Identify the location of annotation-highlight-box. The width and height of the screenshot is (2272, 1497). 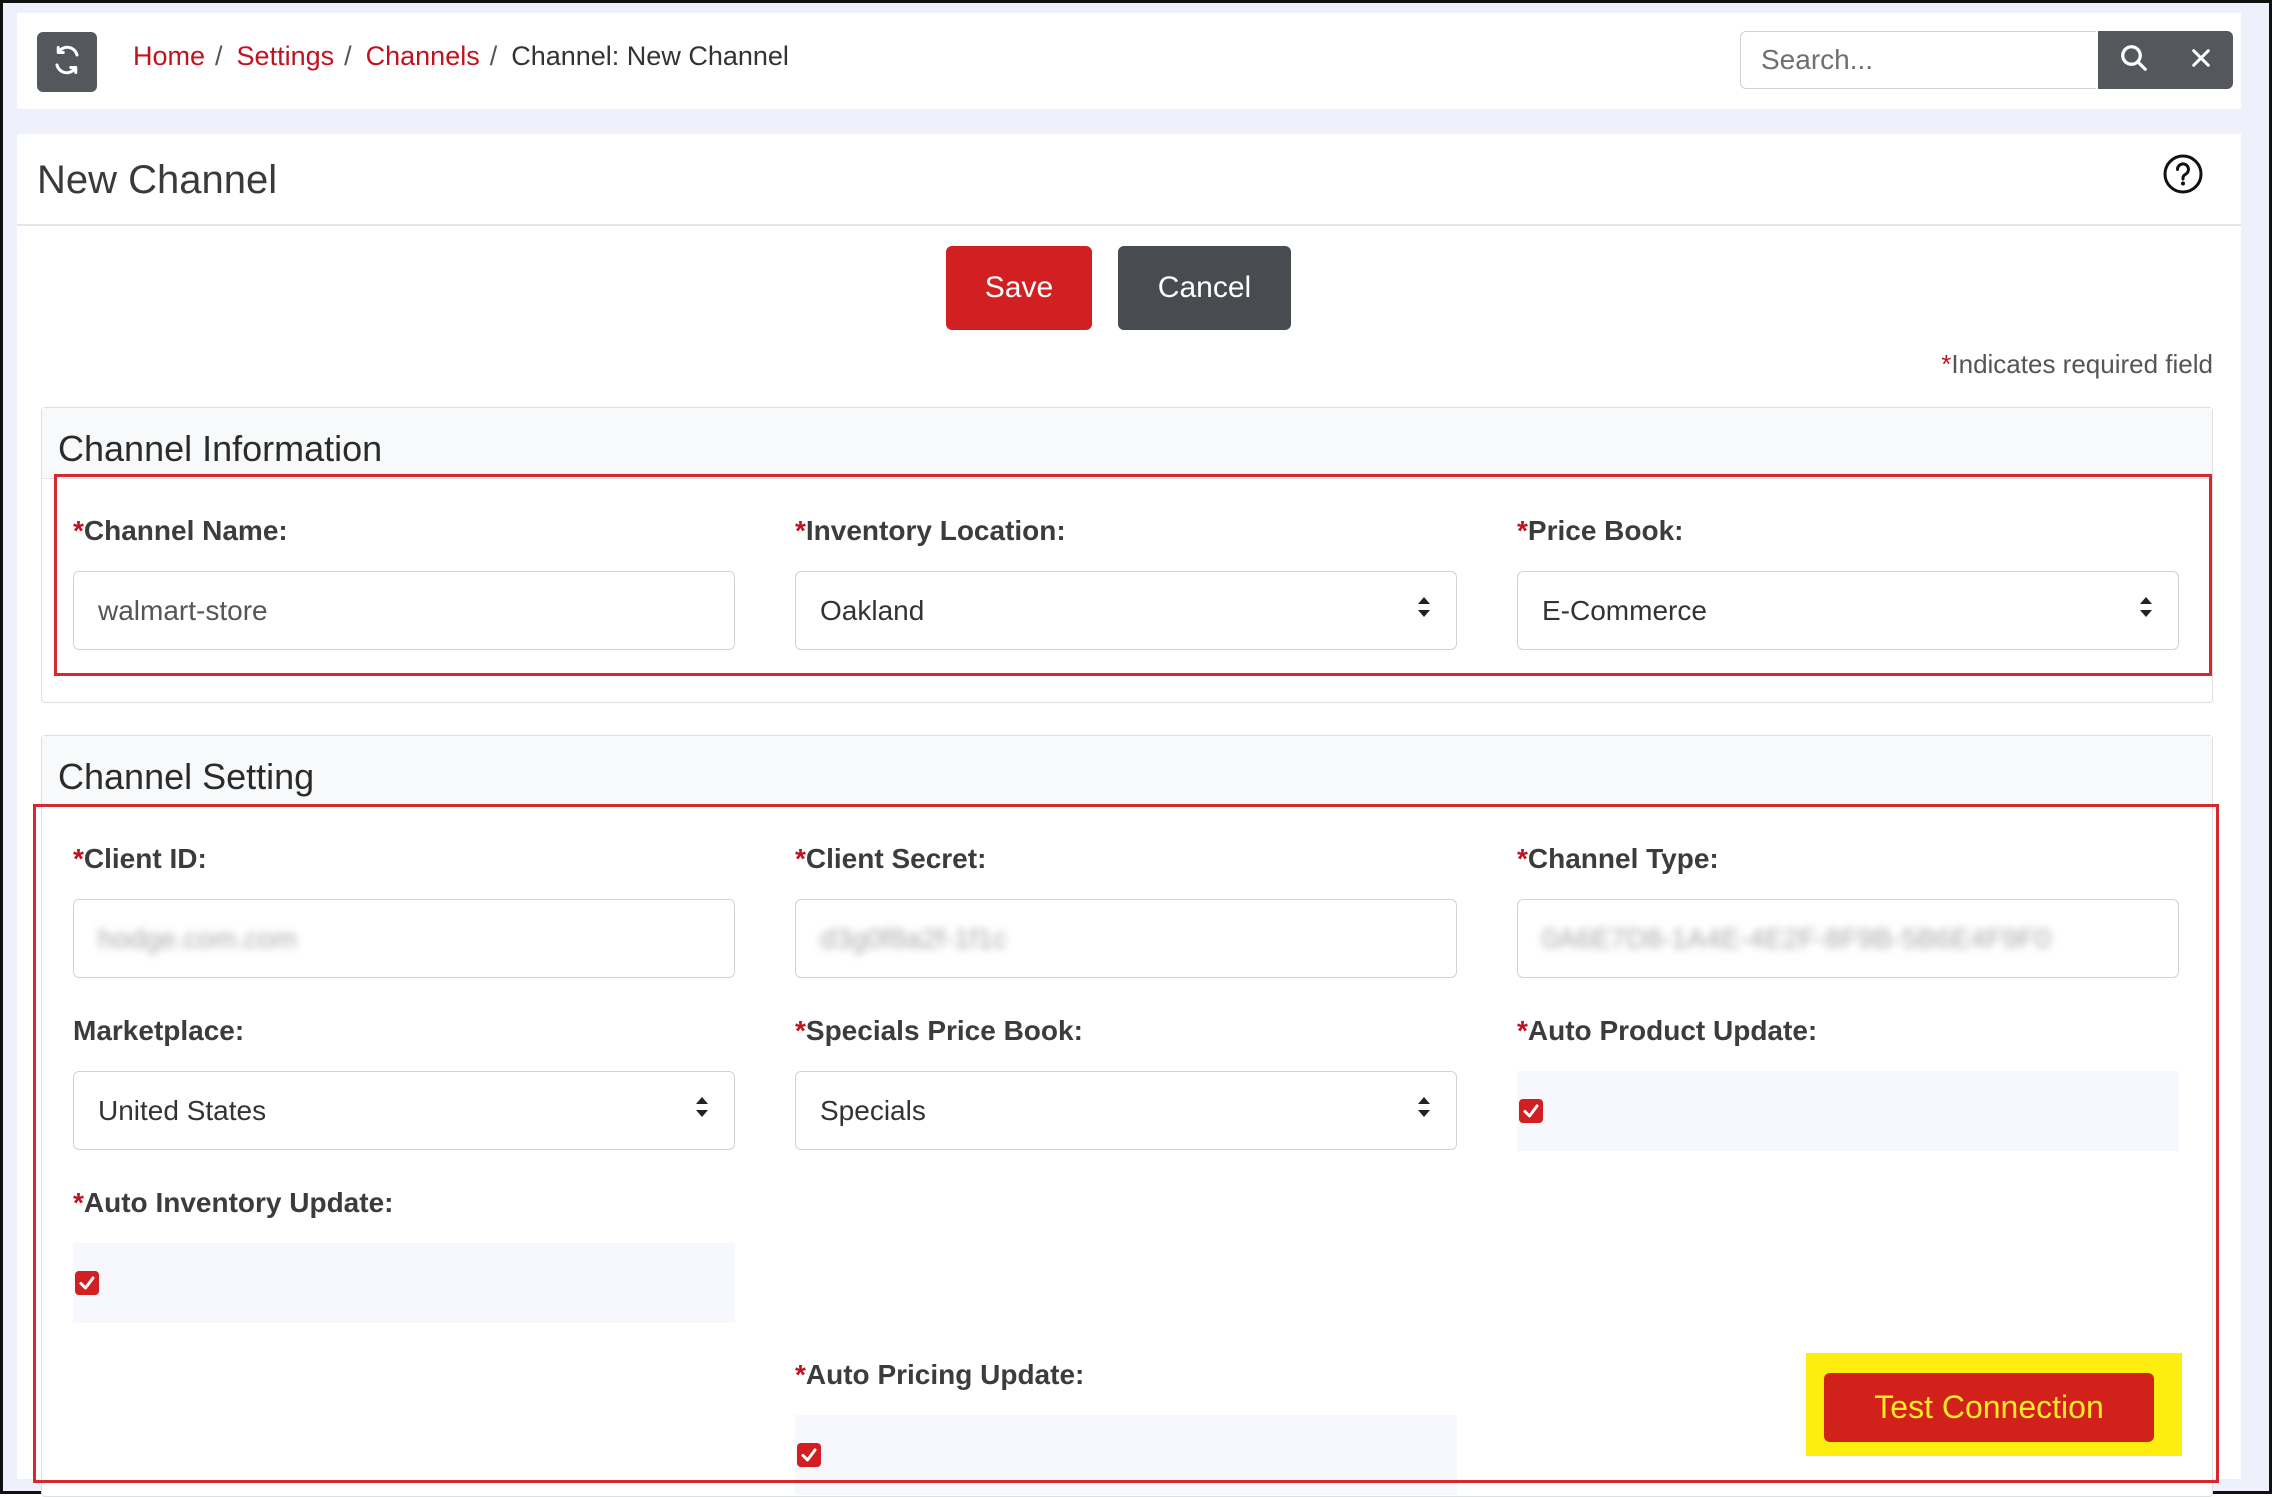
(1133, 575).